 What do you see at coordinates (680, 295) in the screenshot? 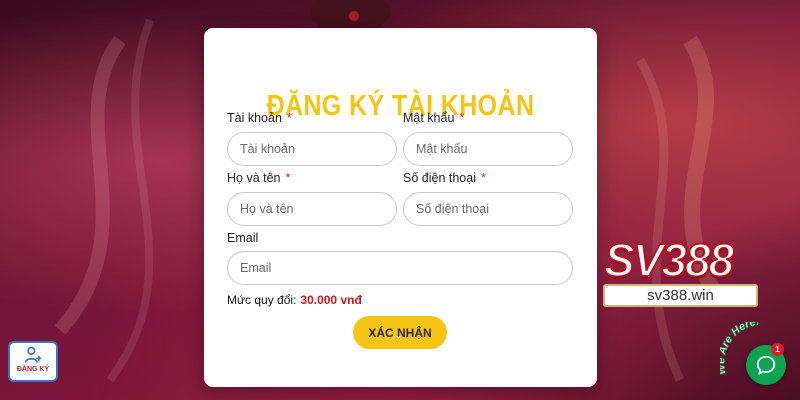
I see `domain-badge: sv388.win` at bounding box center [680, 295].